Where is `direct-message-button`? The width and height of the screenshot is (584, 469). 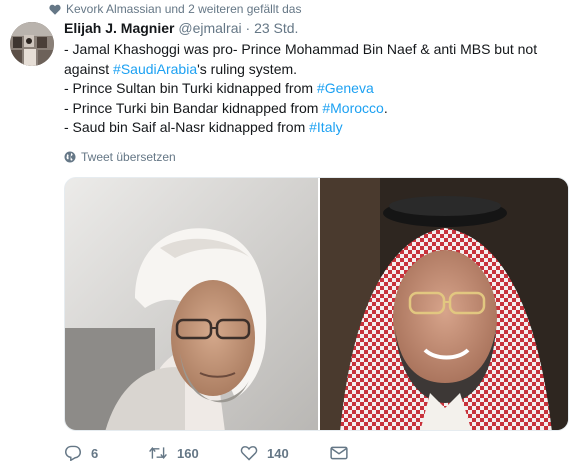 direct-message-button is located at coordinates (339, 453).